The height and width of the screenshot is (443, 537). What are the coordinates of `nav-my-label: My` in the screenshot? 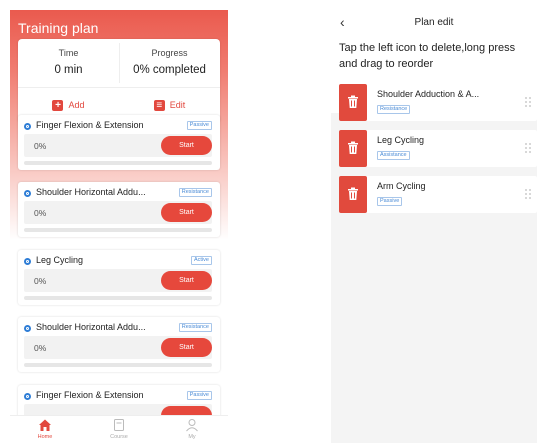 It's located at (192, 437).